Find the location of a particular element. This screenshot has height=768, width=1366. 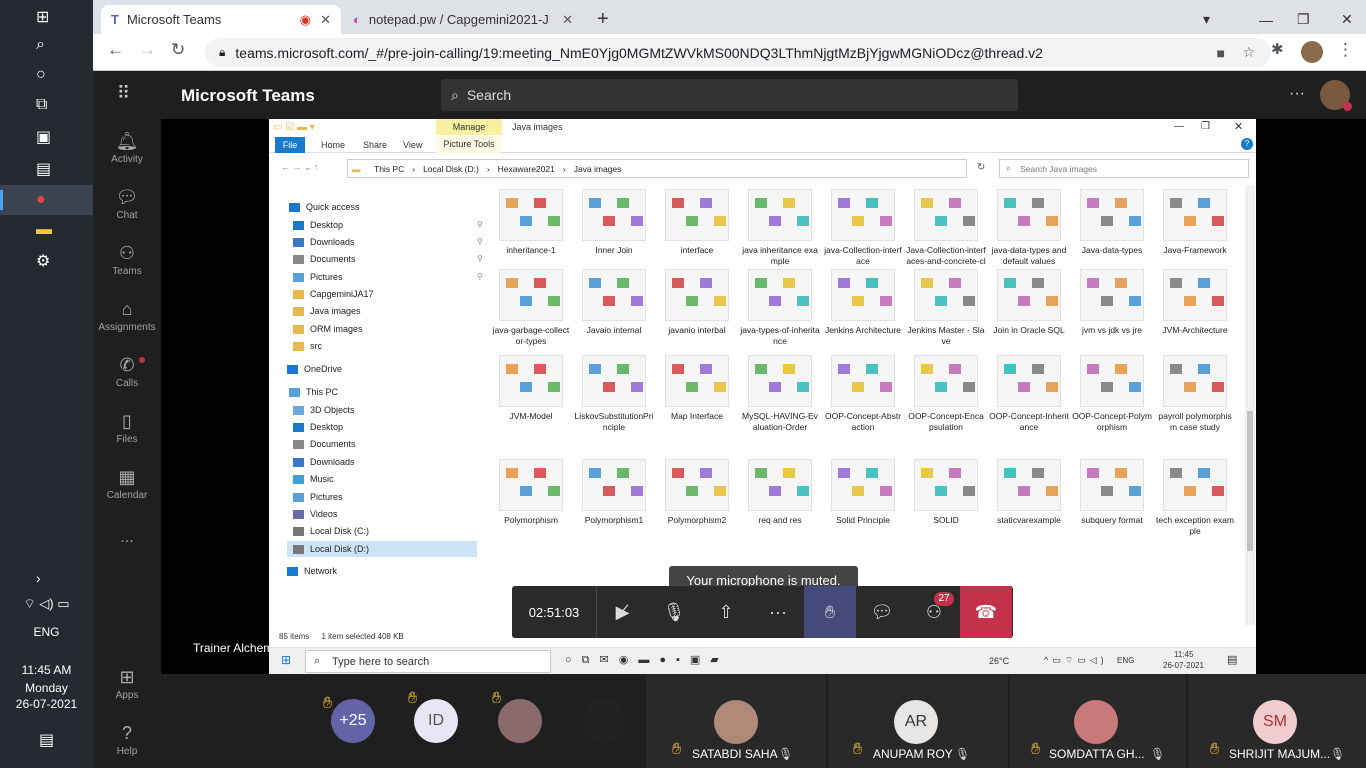

explorer-scrollbar is located at coordinates (1250, 405).